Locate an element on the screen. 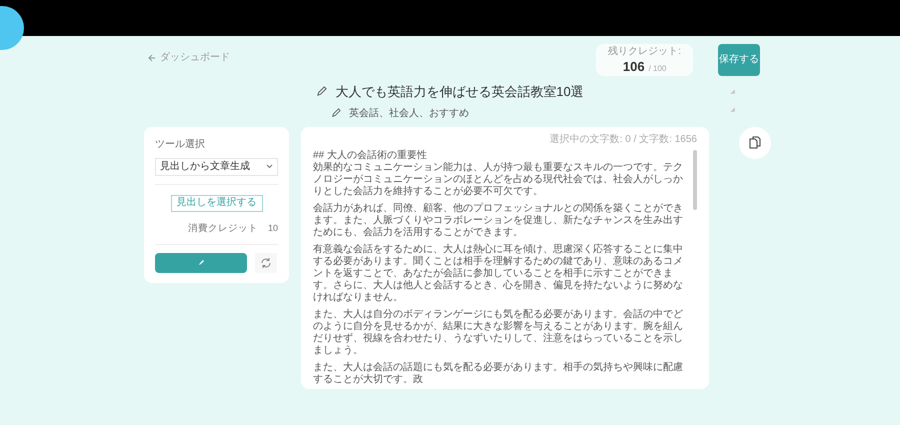 Image resolution: width=900 pixels, height=425 pixels. arrow-left-icon is located at coordinates (152, 58).